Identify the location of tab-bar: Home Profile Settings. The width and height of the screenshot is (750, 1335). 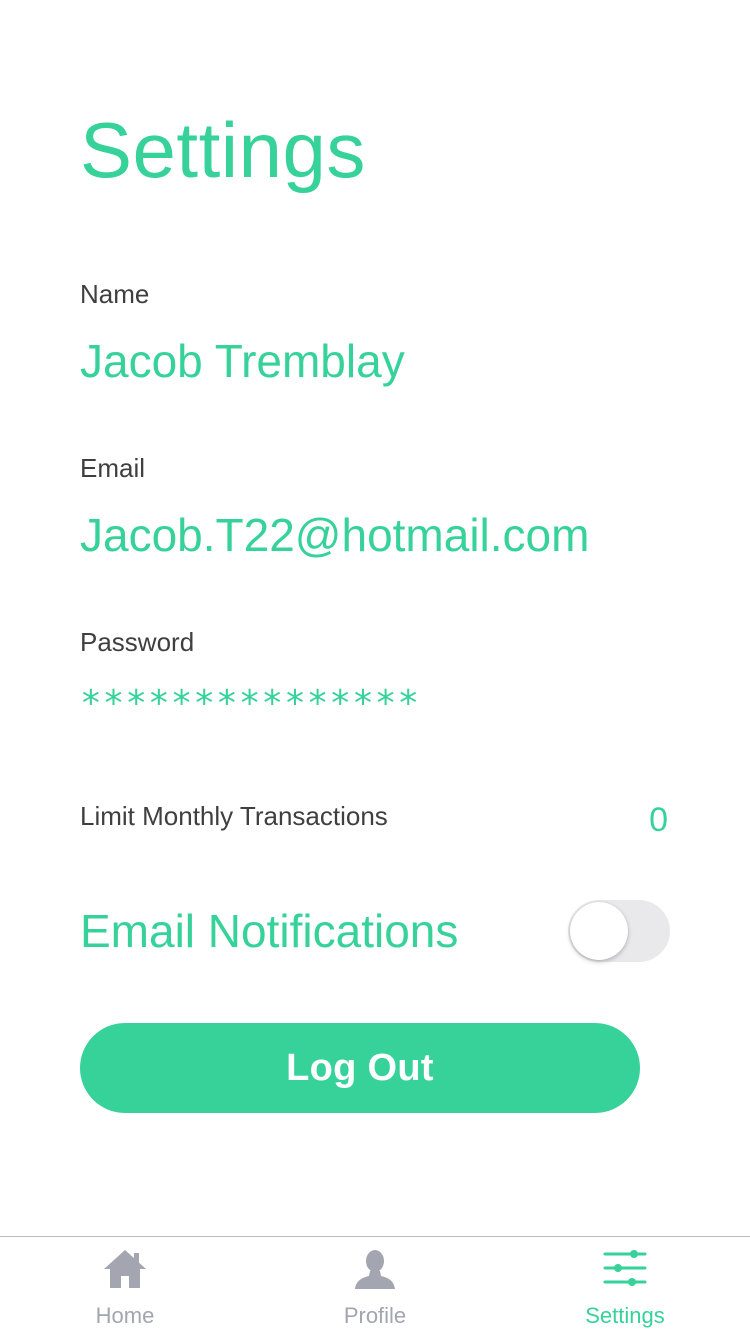
(375, 1285).